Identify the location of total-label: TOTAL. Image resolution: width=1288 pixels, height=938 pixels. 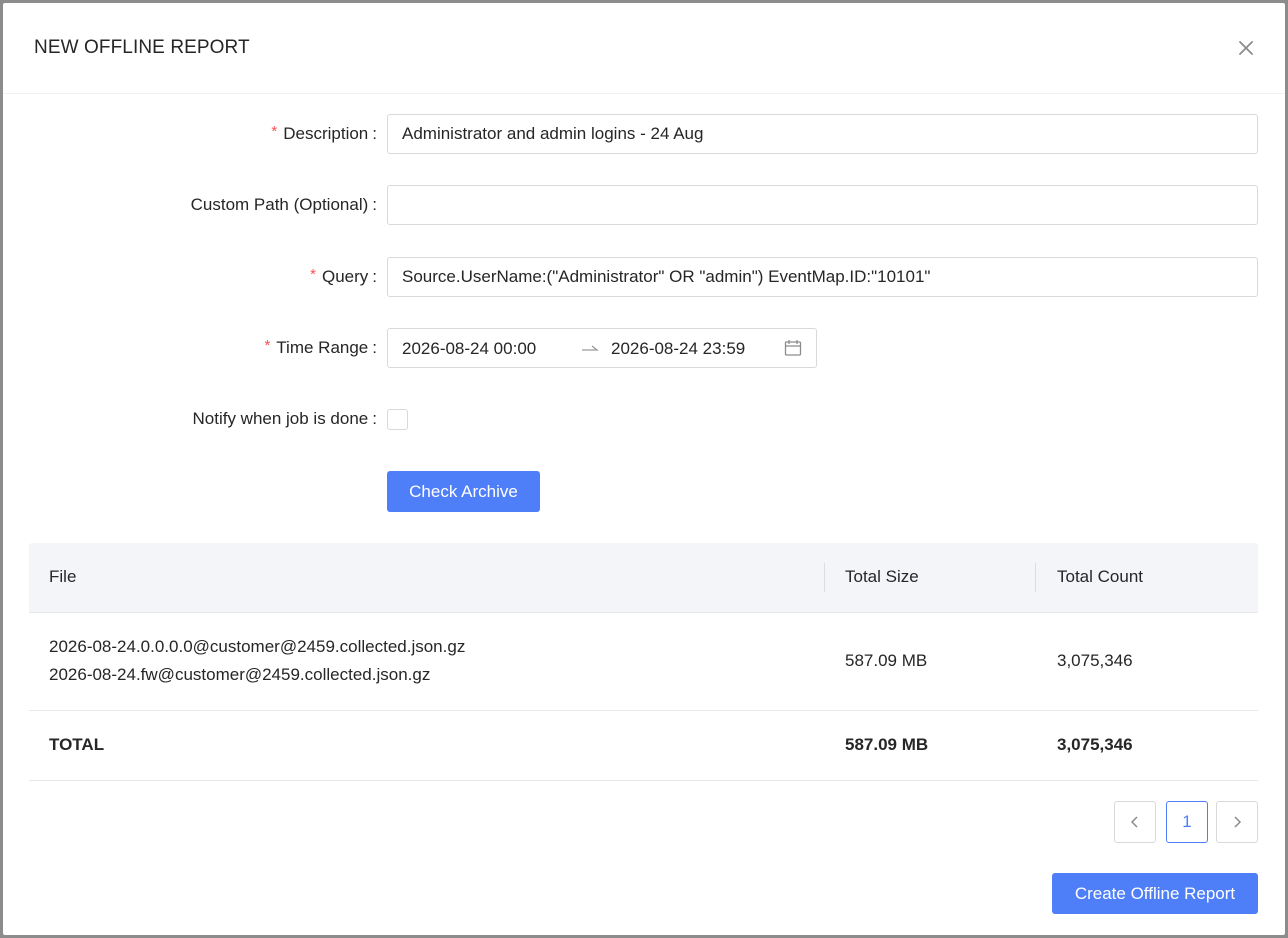
(77, 744).